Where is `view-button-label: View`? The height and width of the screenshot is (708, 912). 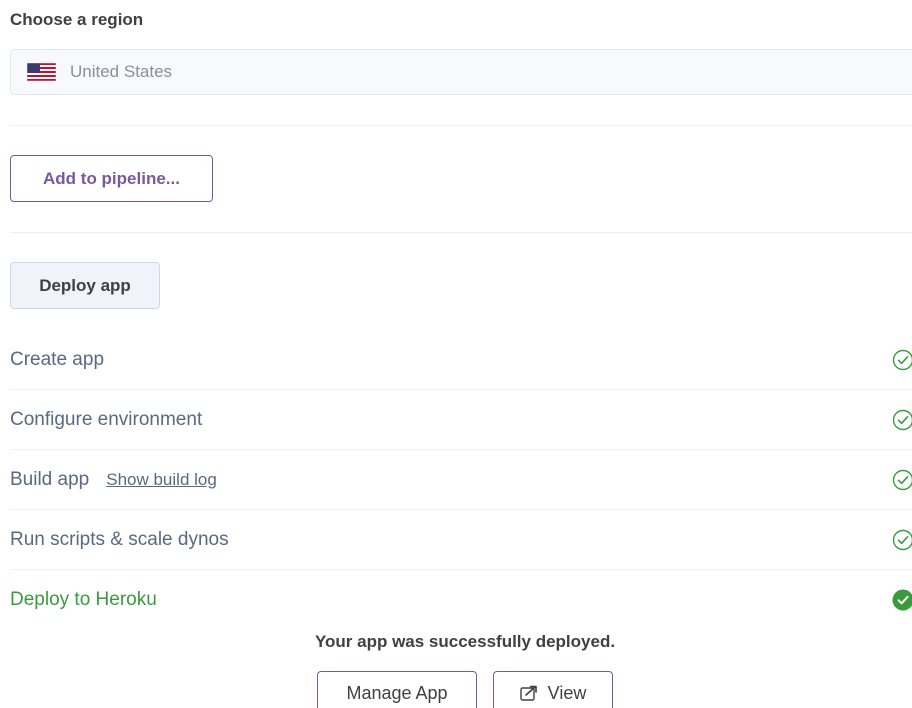 view-button-label: View is located at coordinates (567, 692).